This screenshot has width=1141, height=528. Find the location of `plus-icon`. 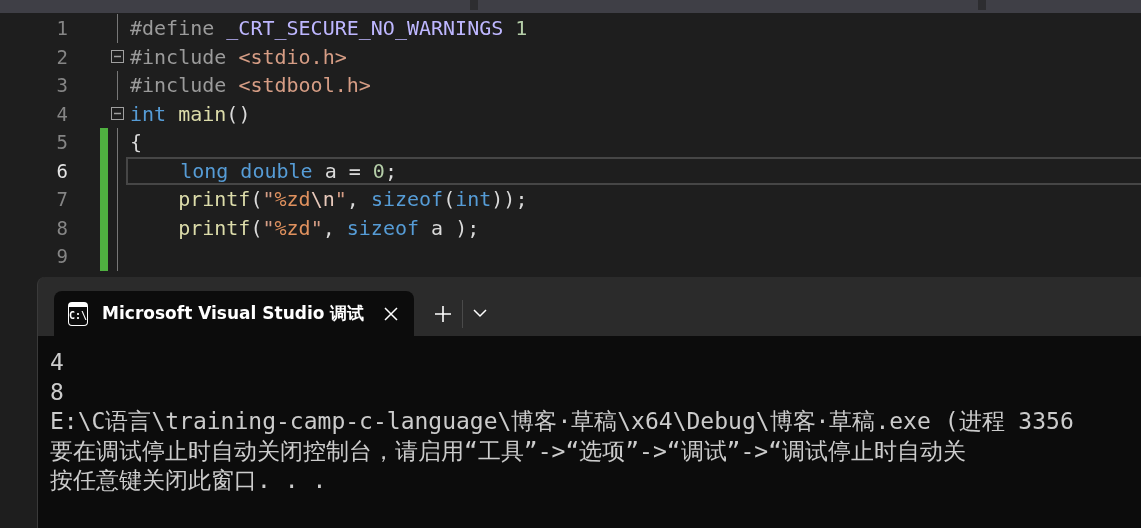

plus-icon is located at coordinates (443, 313).